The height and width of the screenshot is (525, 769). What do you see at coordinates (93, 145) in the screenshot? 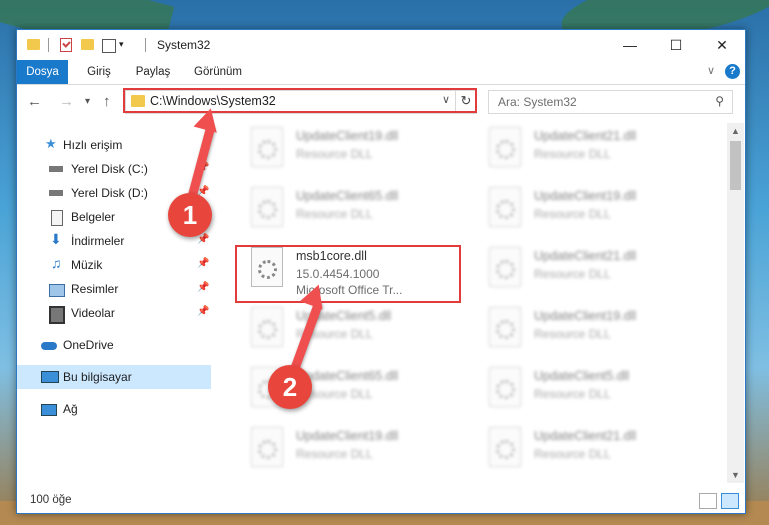
I see `sidebar-item-label: Hızlı erişim` at bounding box center [93, 145].